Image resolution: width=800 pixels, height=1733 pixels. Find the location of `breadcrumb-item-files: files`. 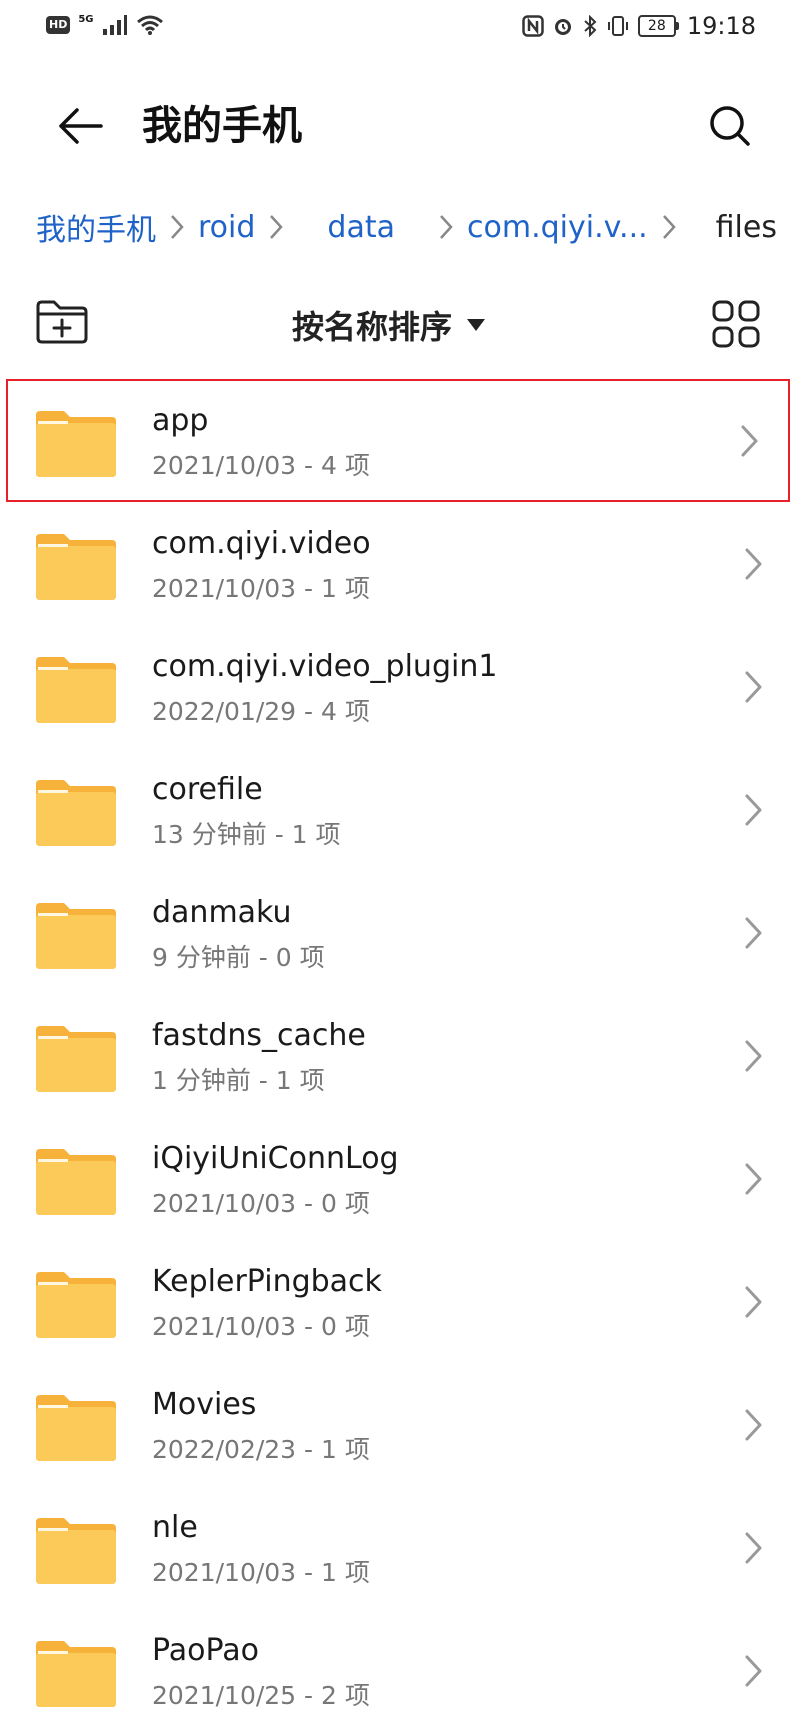

breadcrumb-item-files: files is located at coordinates (746, 227).